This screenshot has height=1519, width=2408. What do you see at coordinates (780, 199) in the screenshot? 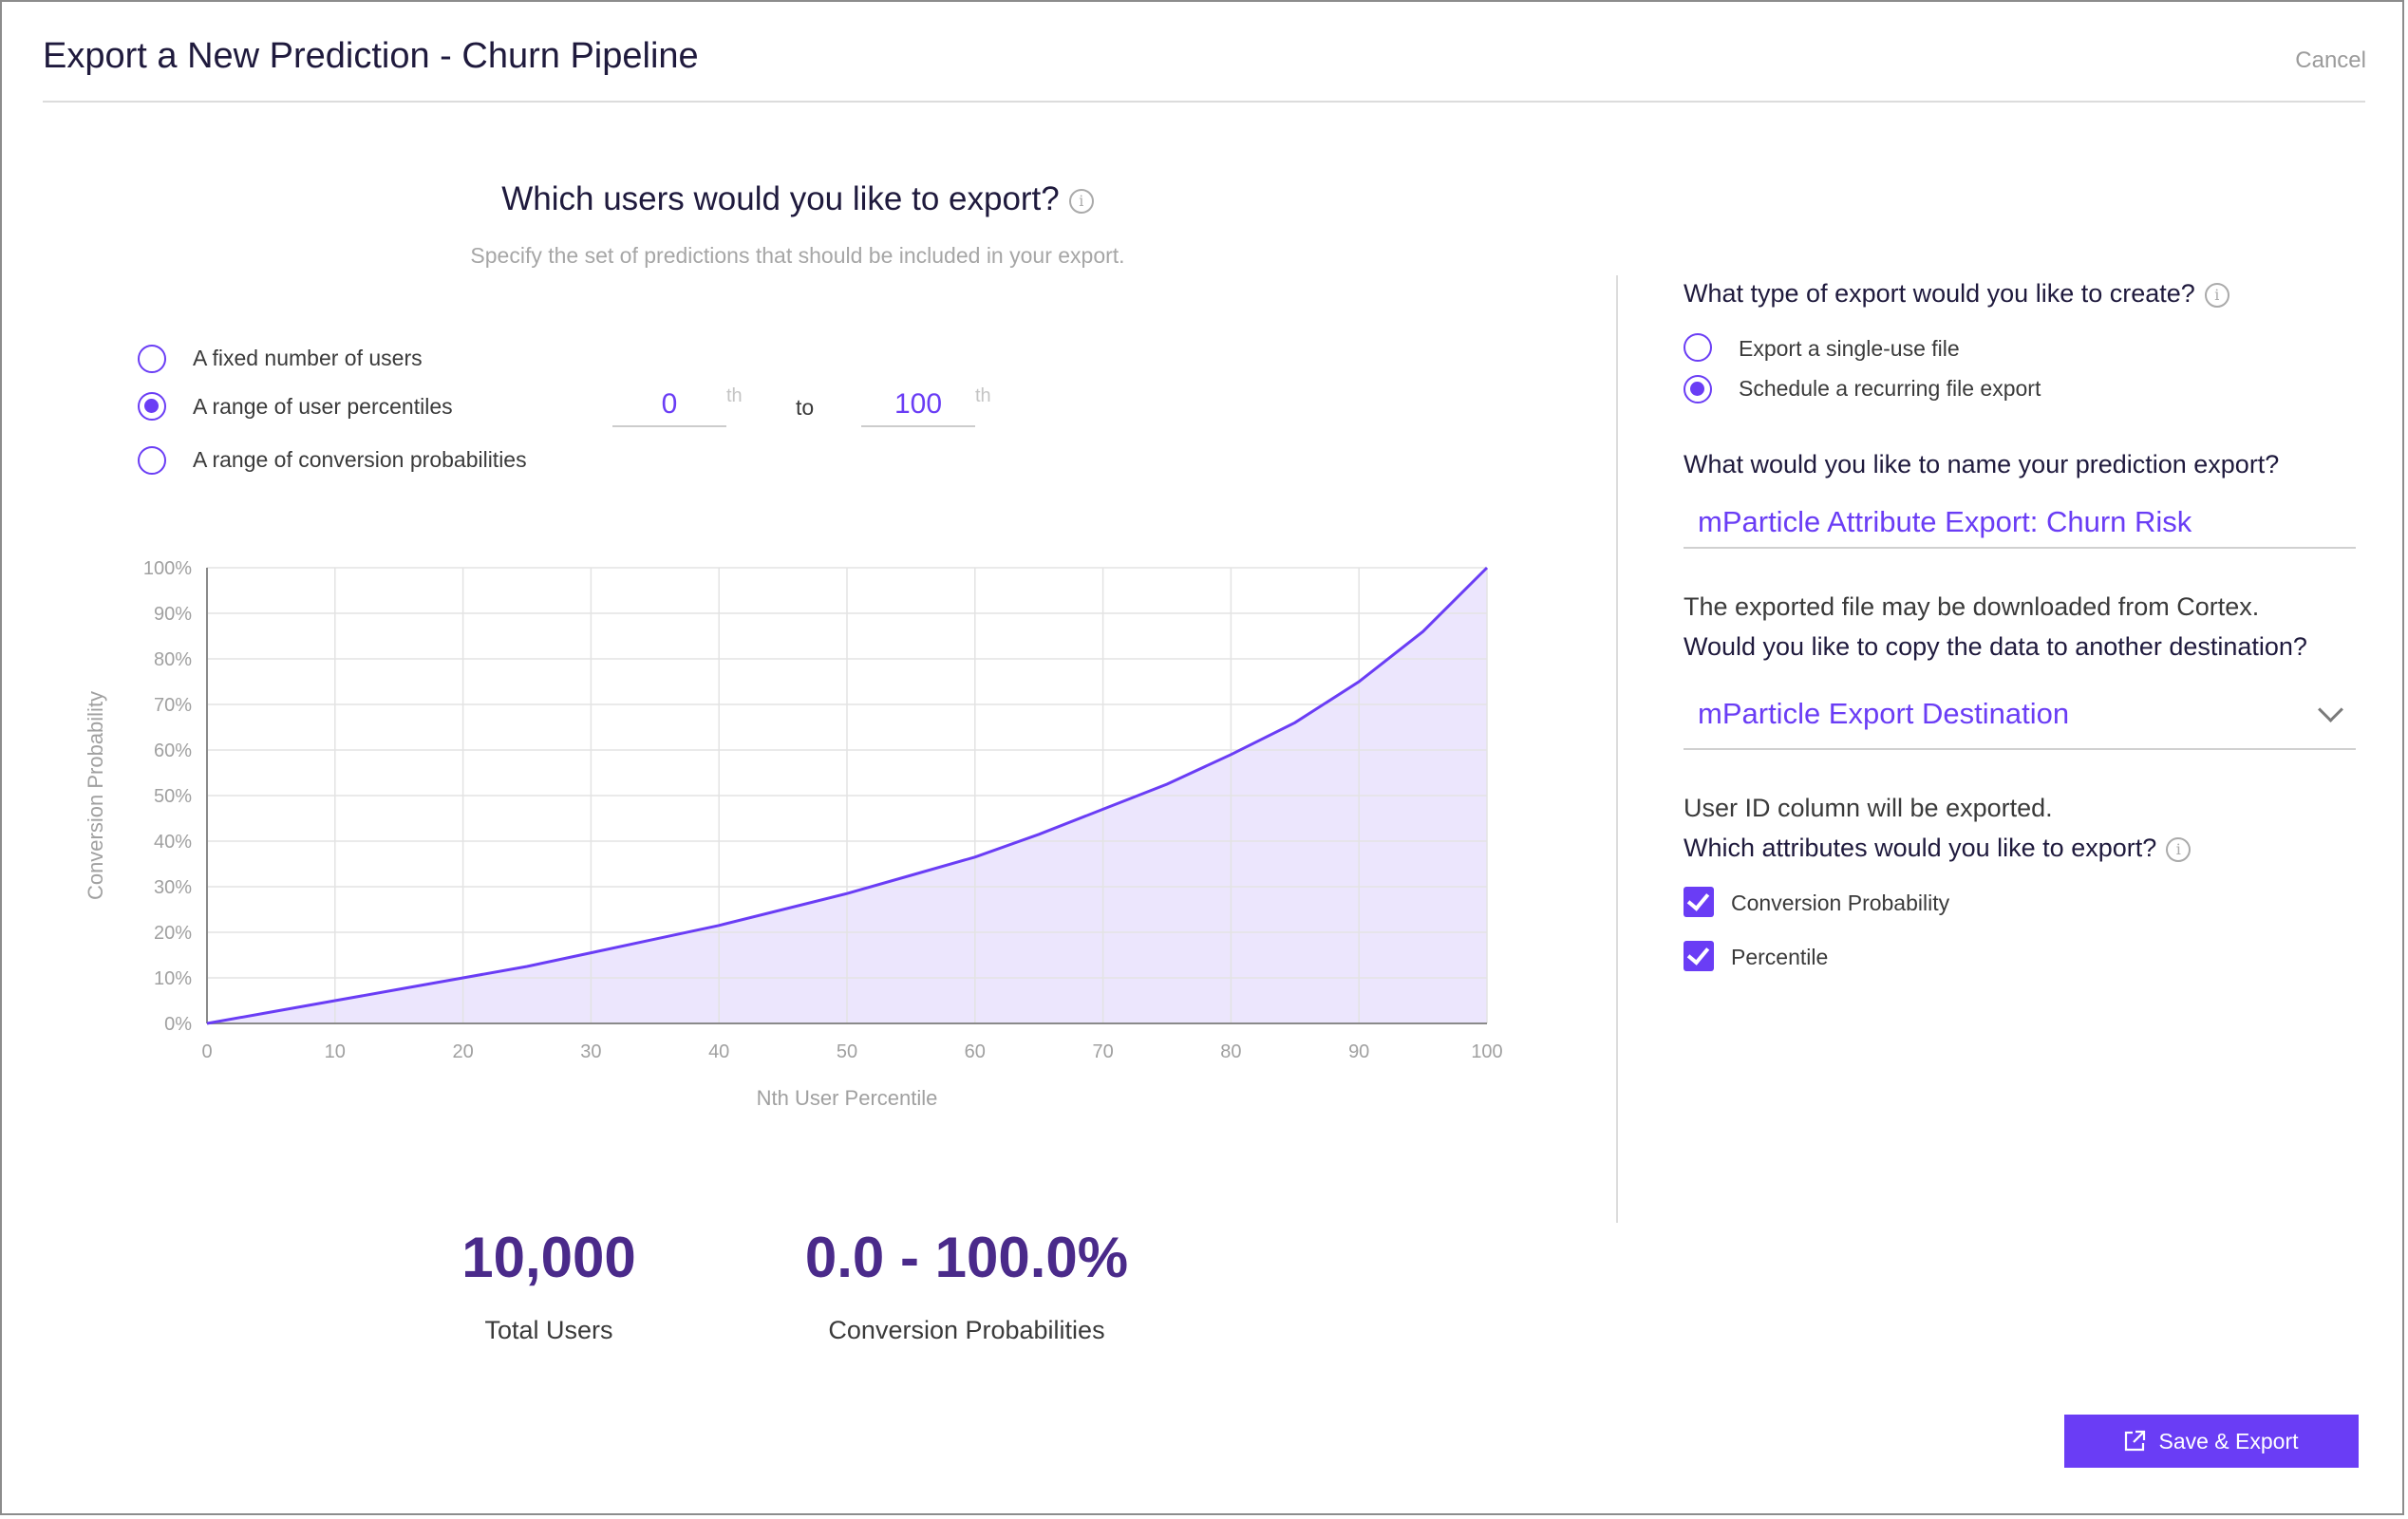
I see `users-question-text: Which users would you like to export?` at bounding box center [780, 199].